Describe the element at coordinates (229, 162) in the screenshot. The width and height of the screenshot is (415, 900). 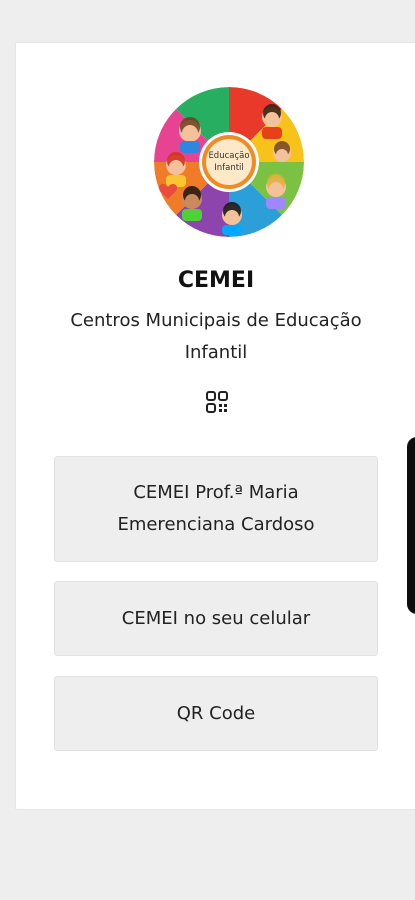
I see `cemei-logo: Educação Infantil` at that location.